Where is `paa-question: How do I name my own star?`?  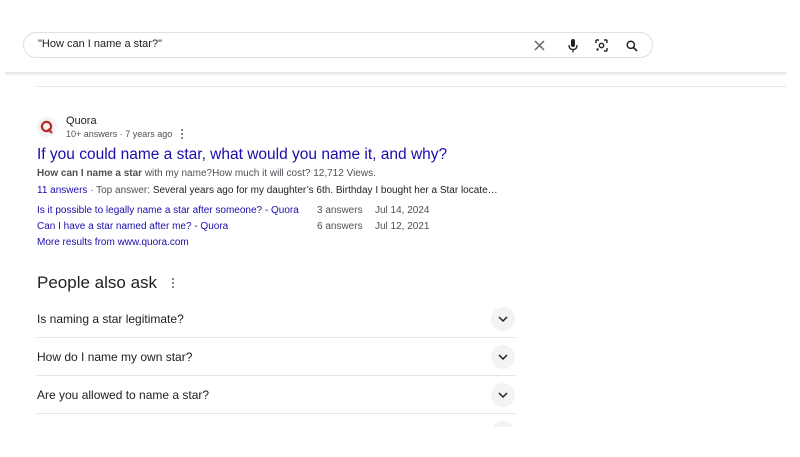
paa-question: How do I name my own star? is located at coordinates (115, 357).